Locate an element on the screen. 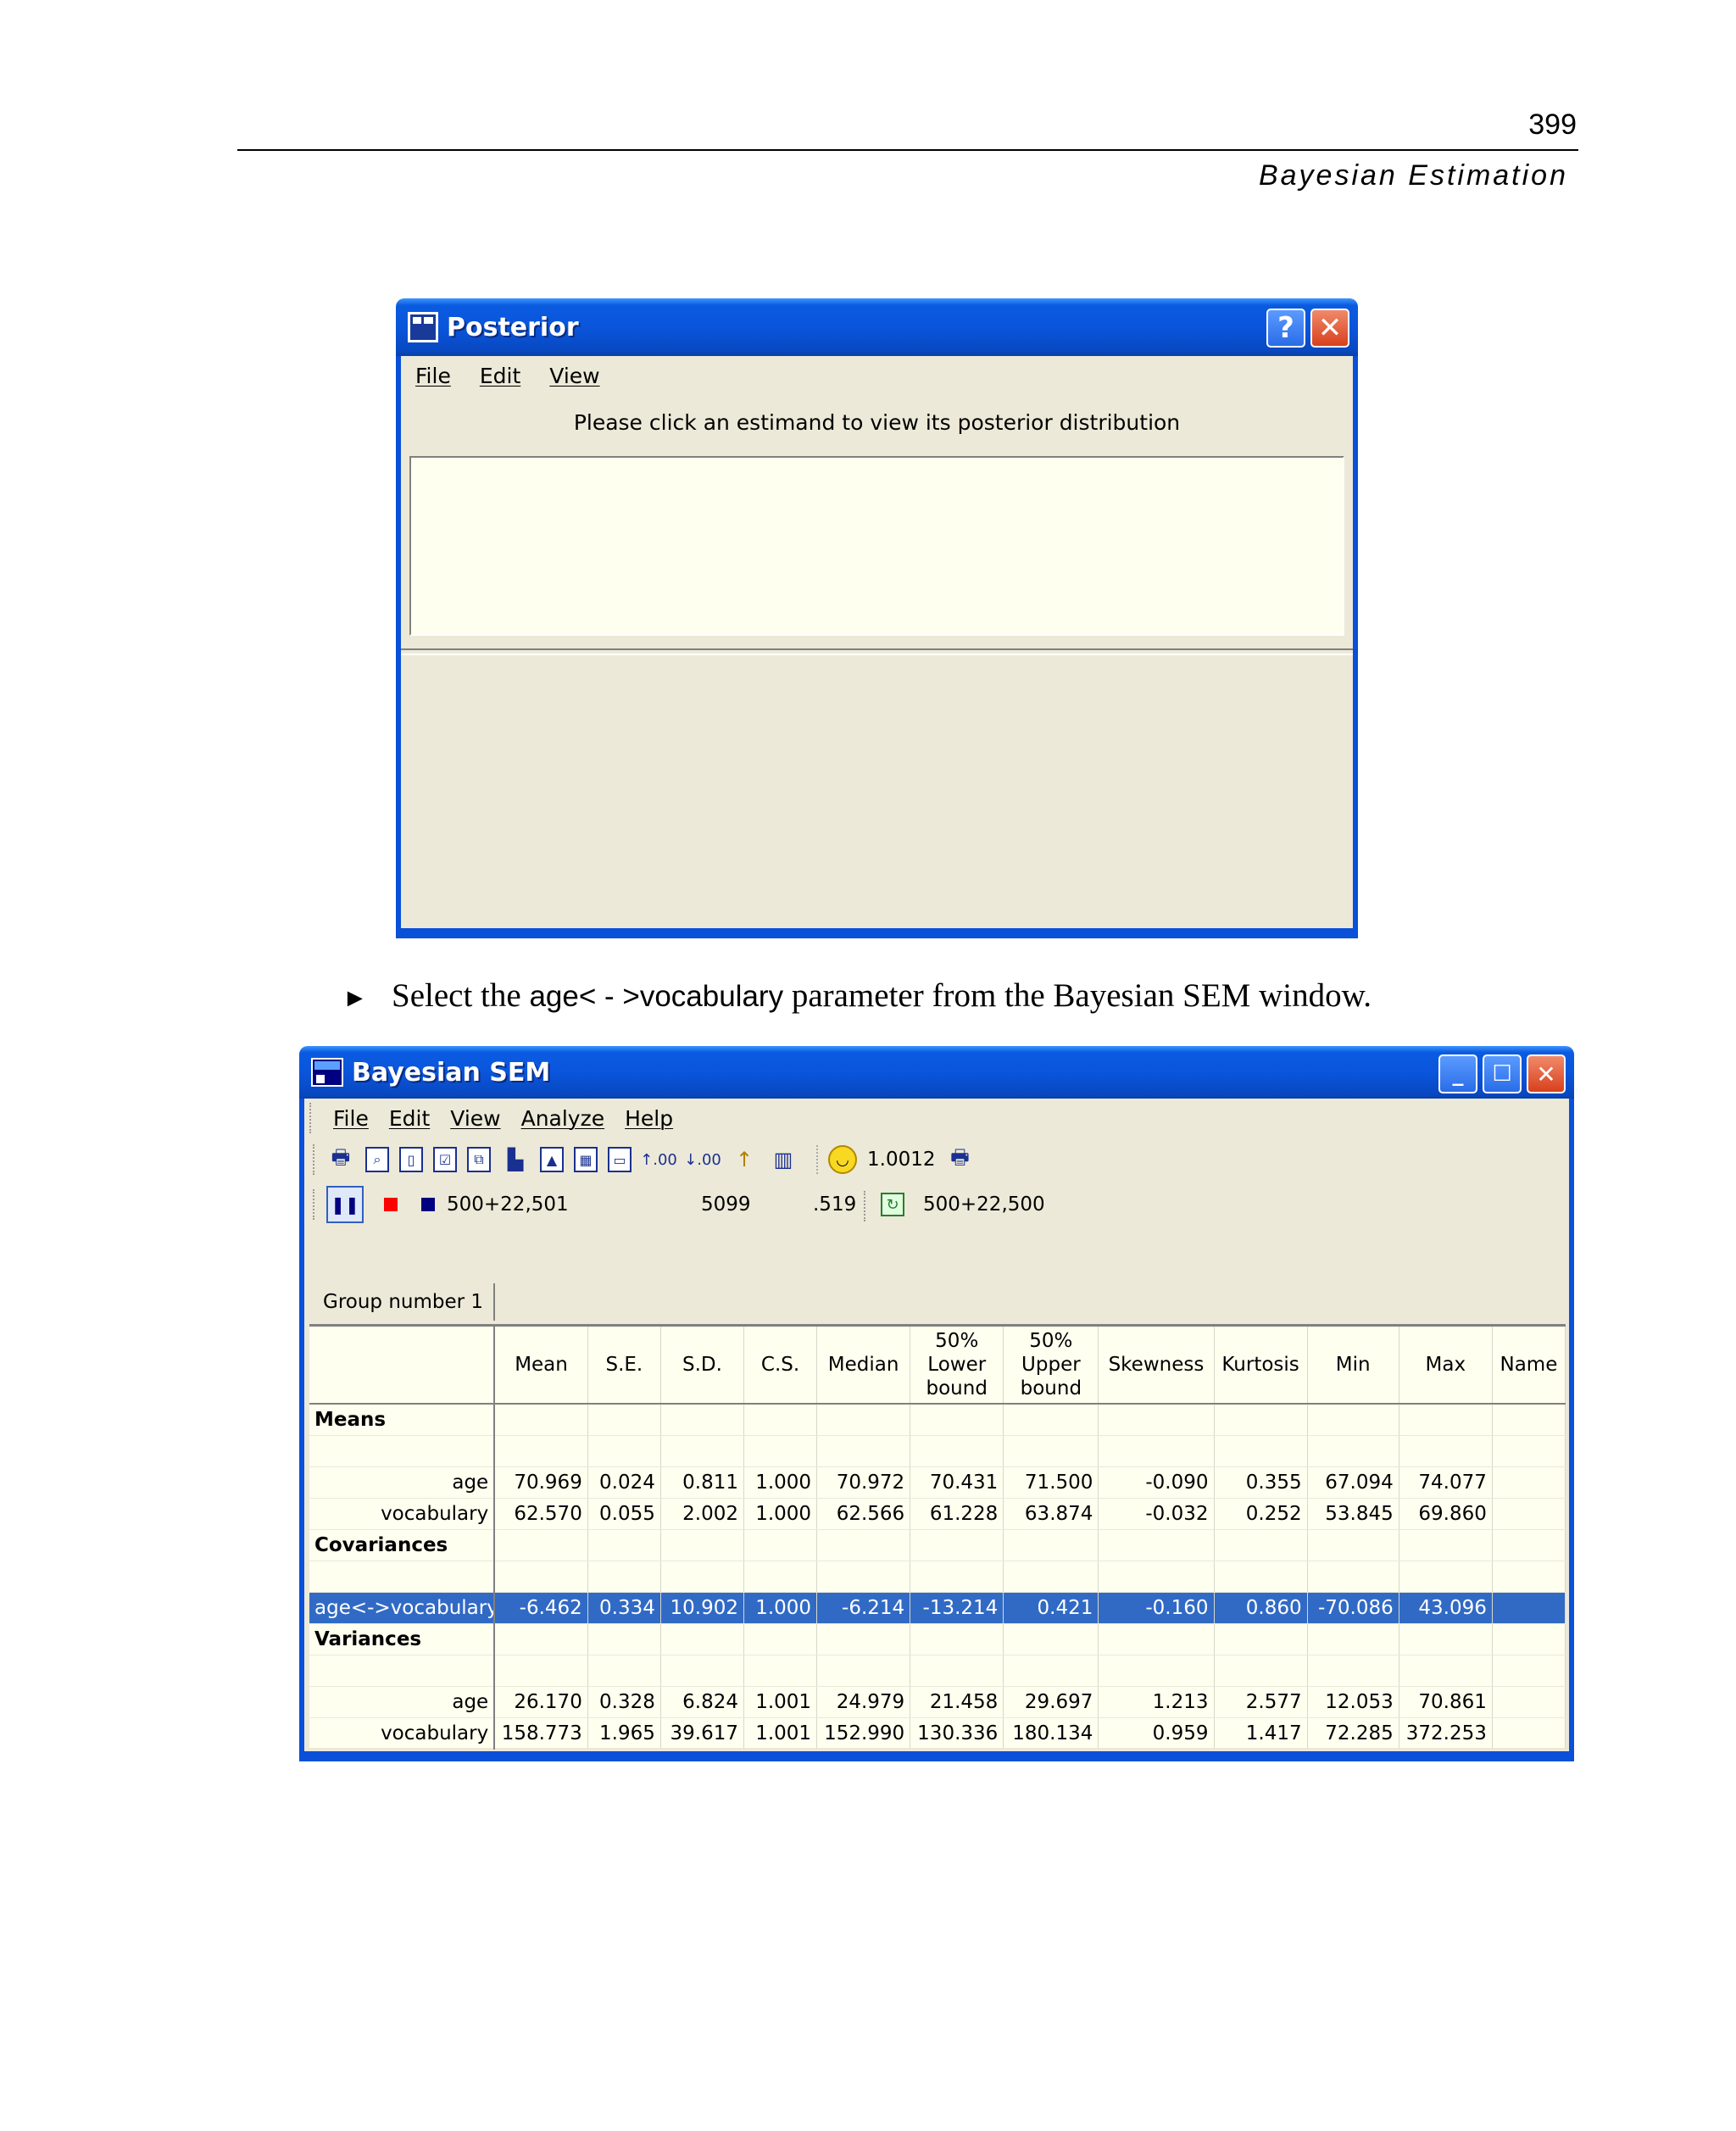 This screenshot has width=1736, height=2131. value-cell: 63.874 is located at coordinates (1051, 1514).